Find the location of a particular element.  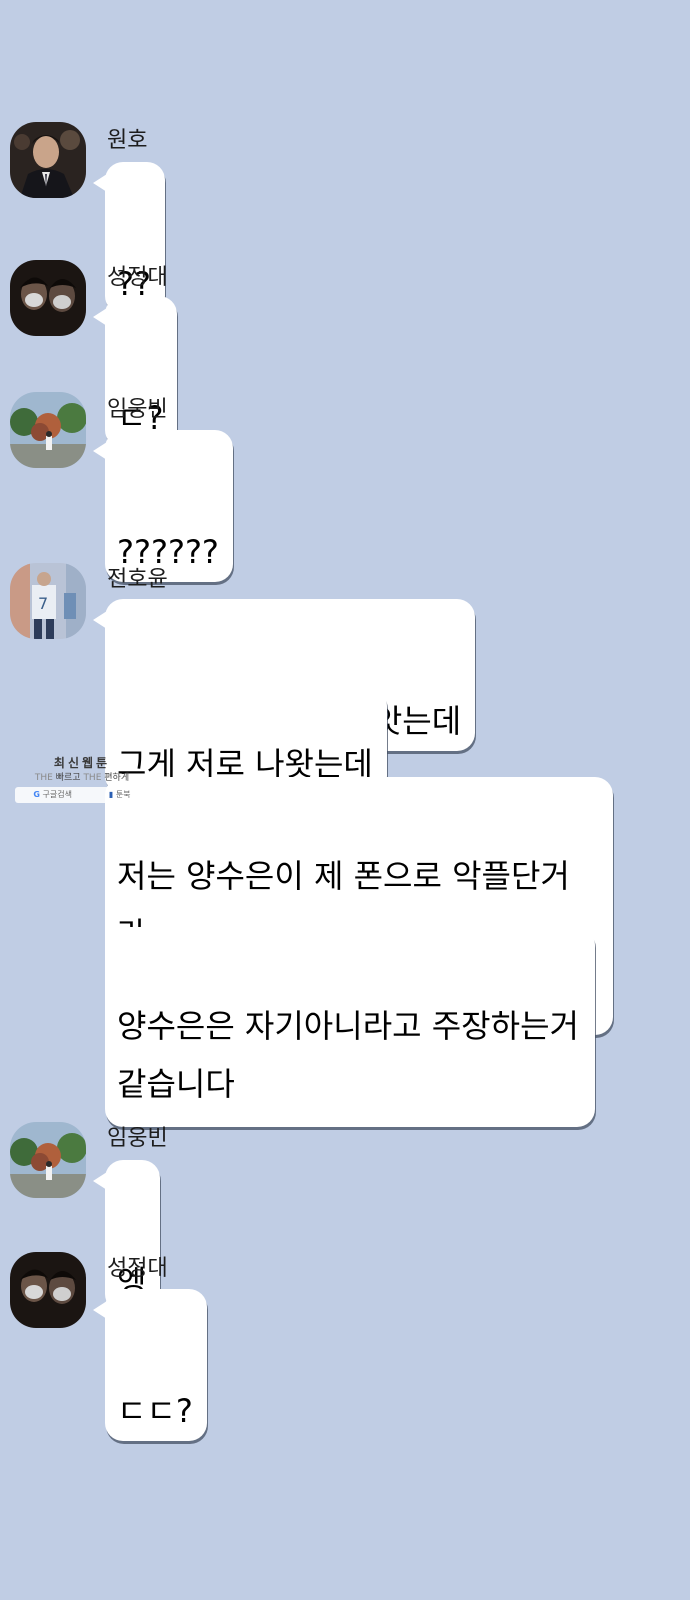

sender-name: 전호윤 is located at coordinates (137, 579).